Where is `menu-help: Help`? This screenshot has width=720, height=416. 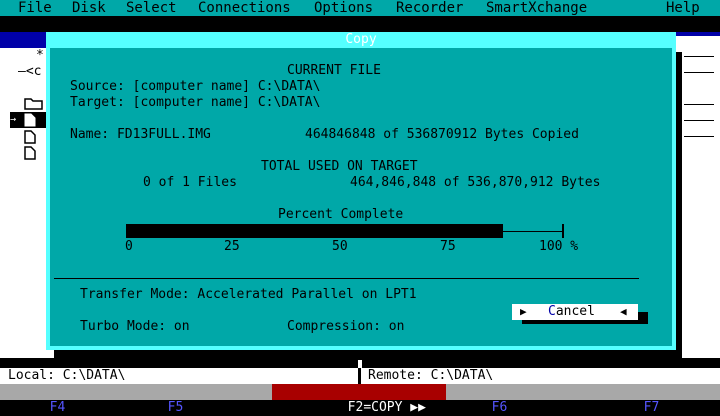
menu-help: Help is located at coordinates (683, 8).